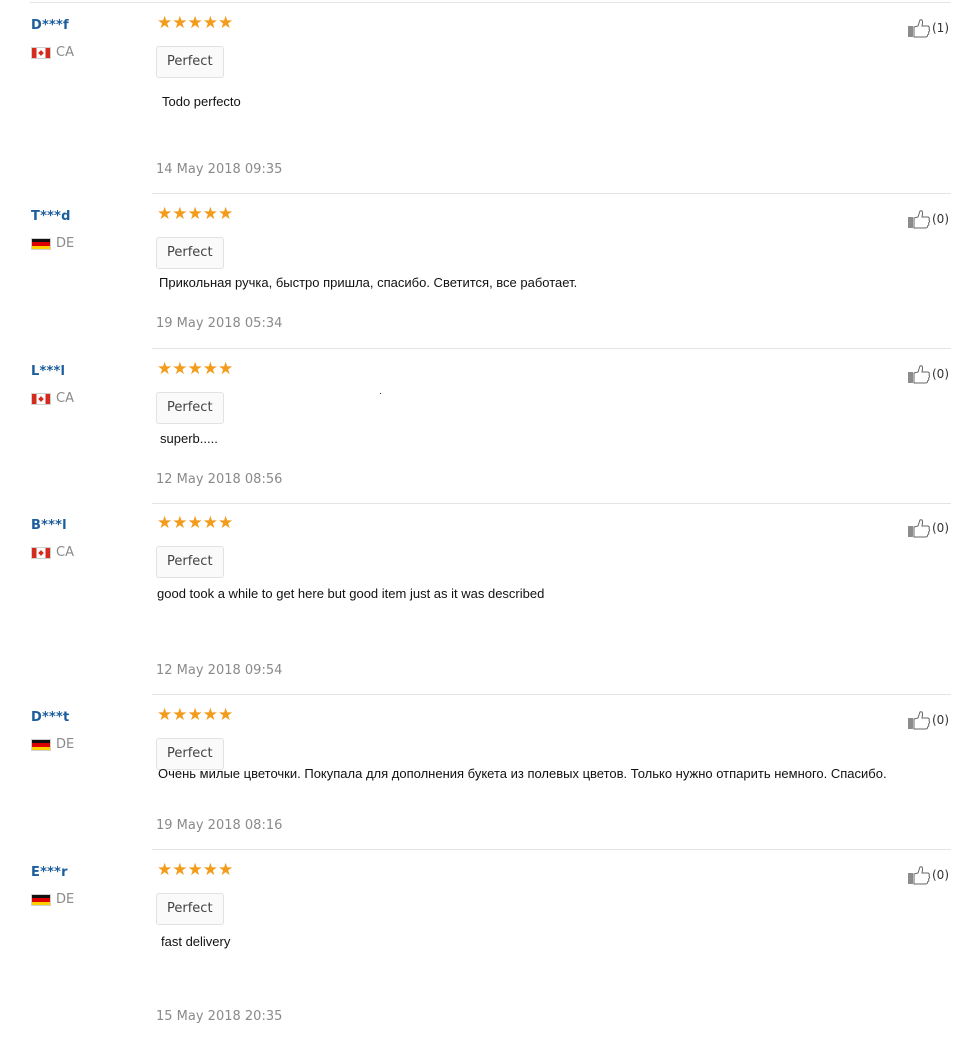 The width and height of the screenshot is (977, 1039). Describe the element at coordinates (49, 872) in the screenshot. I see `reviewer-name: E***r` at that location.